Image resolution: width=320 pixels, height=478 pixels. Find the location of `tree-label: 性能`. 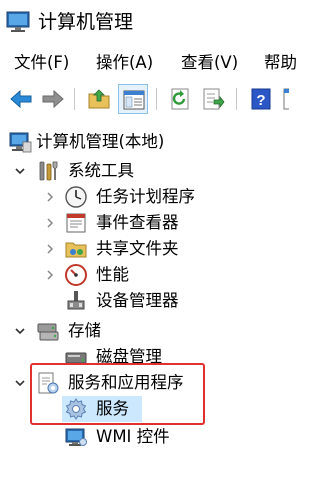

tree-label: 性能 is located at coordinates (112, 274).